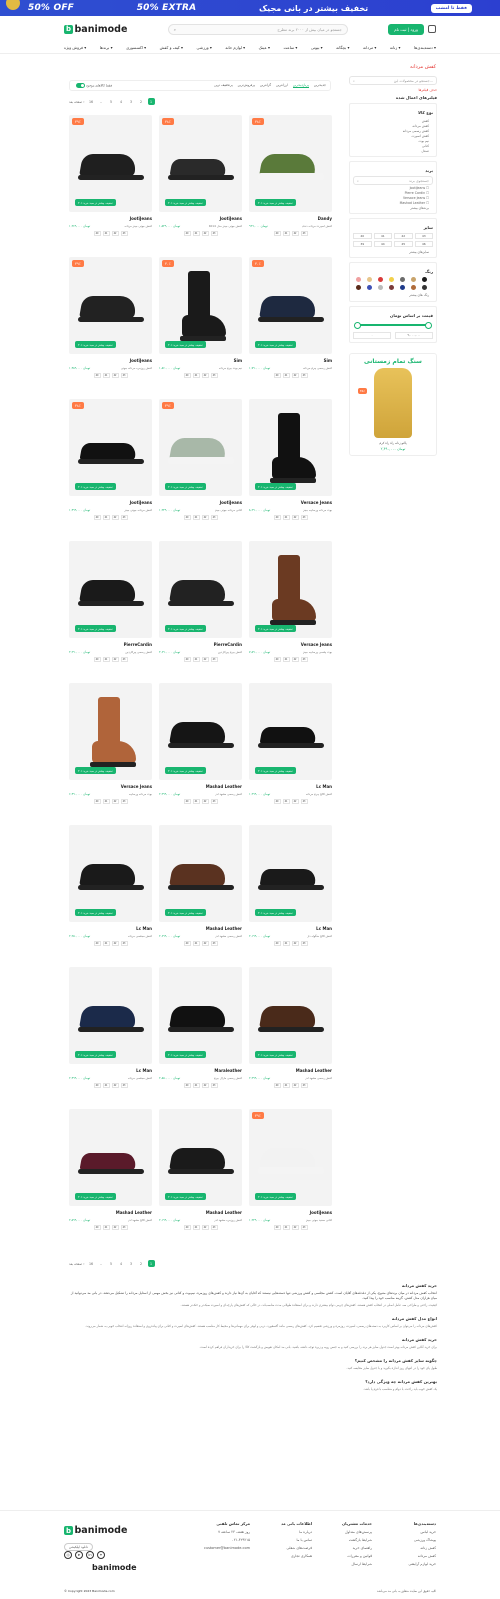 This screenshot has height=1599, width=500. What do you see at coordinates (451, 8) in the screenshot?
I see `banner-cta-button: فقط تا امشب` at bounding box center [451, 8].